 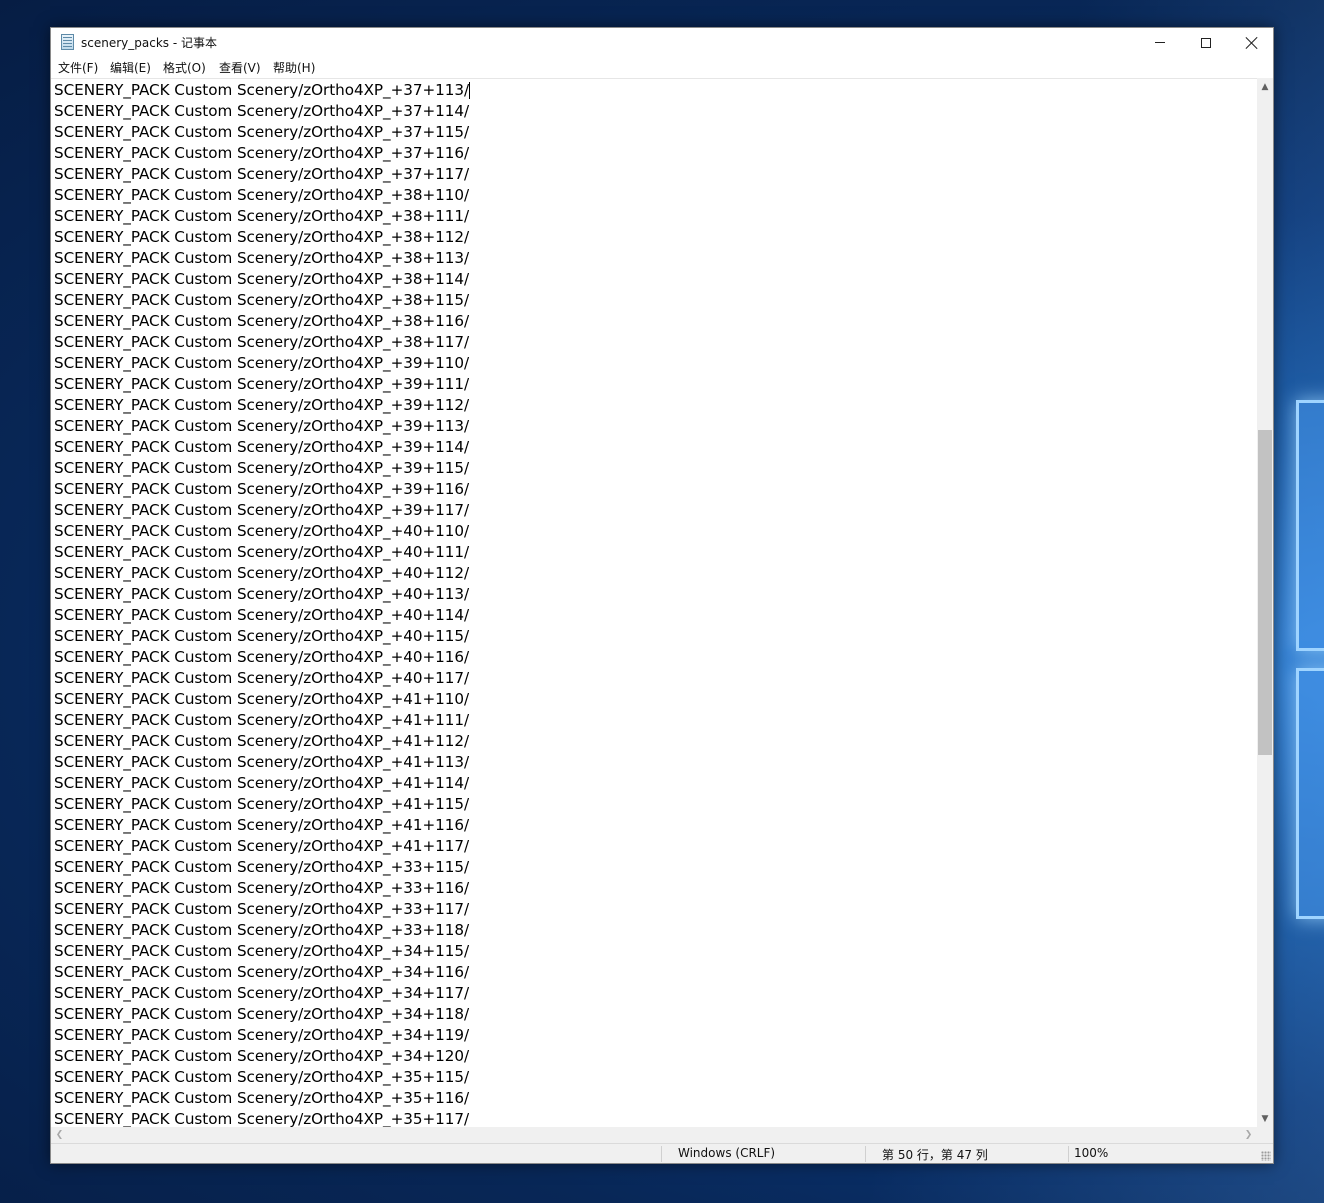 What do you see at coordinates (130, 67) in the screenshot?
I see `menu-edit: 编辑(E)` at bounding box center [130, 67].